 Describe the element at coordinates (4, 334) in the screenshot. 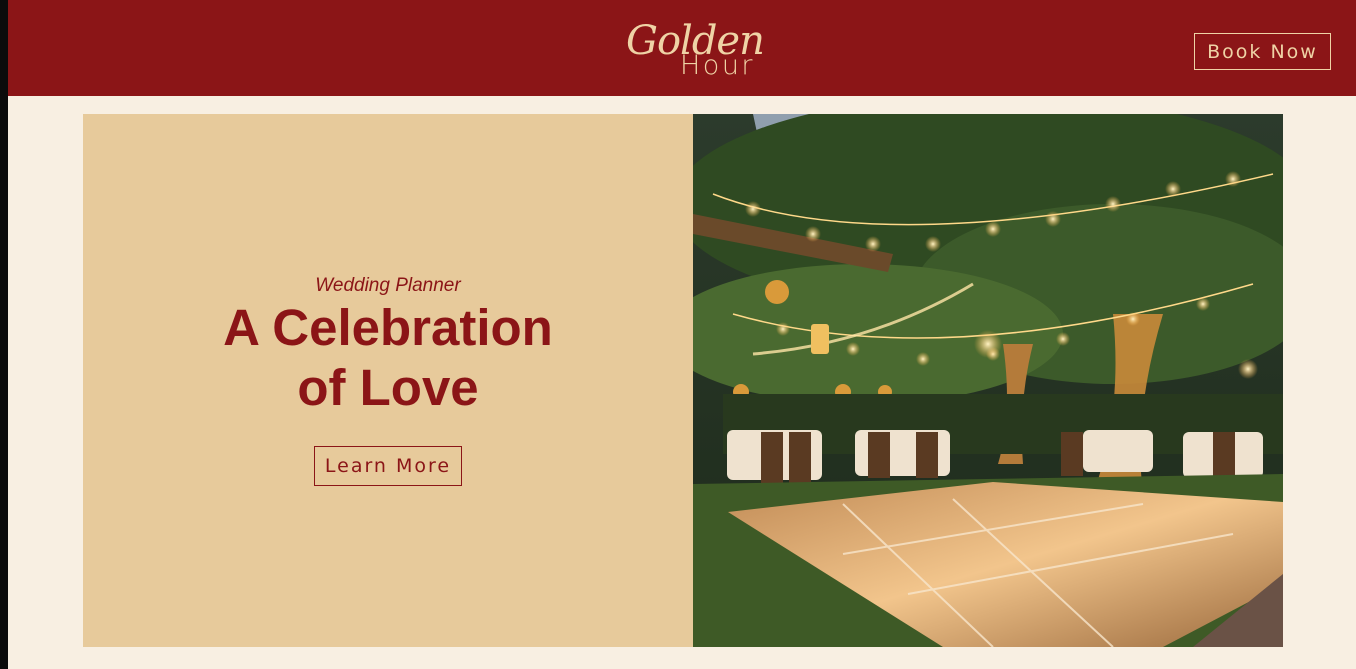

I see `window-left-edge` at that location.